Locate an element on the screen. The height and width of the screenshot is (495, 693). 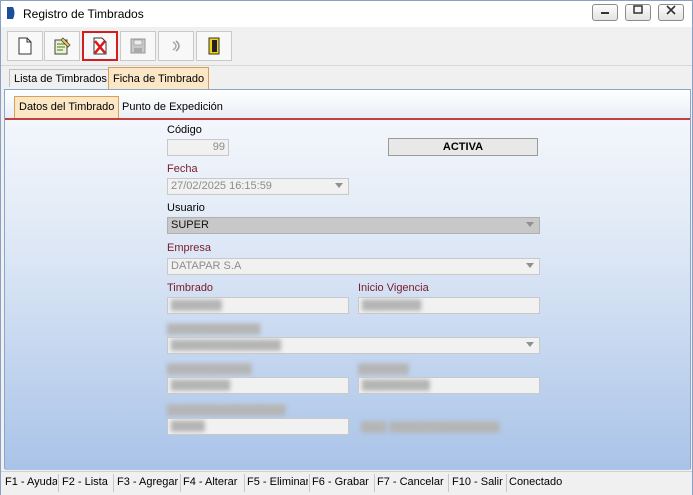
minimize-button is located at coordinates (605, 12).